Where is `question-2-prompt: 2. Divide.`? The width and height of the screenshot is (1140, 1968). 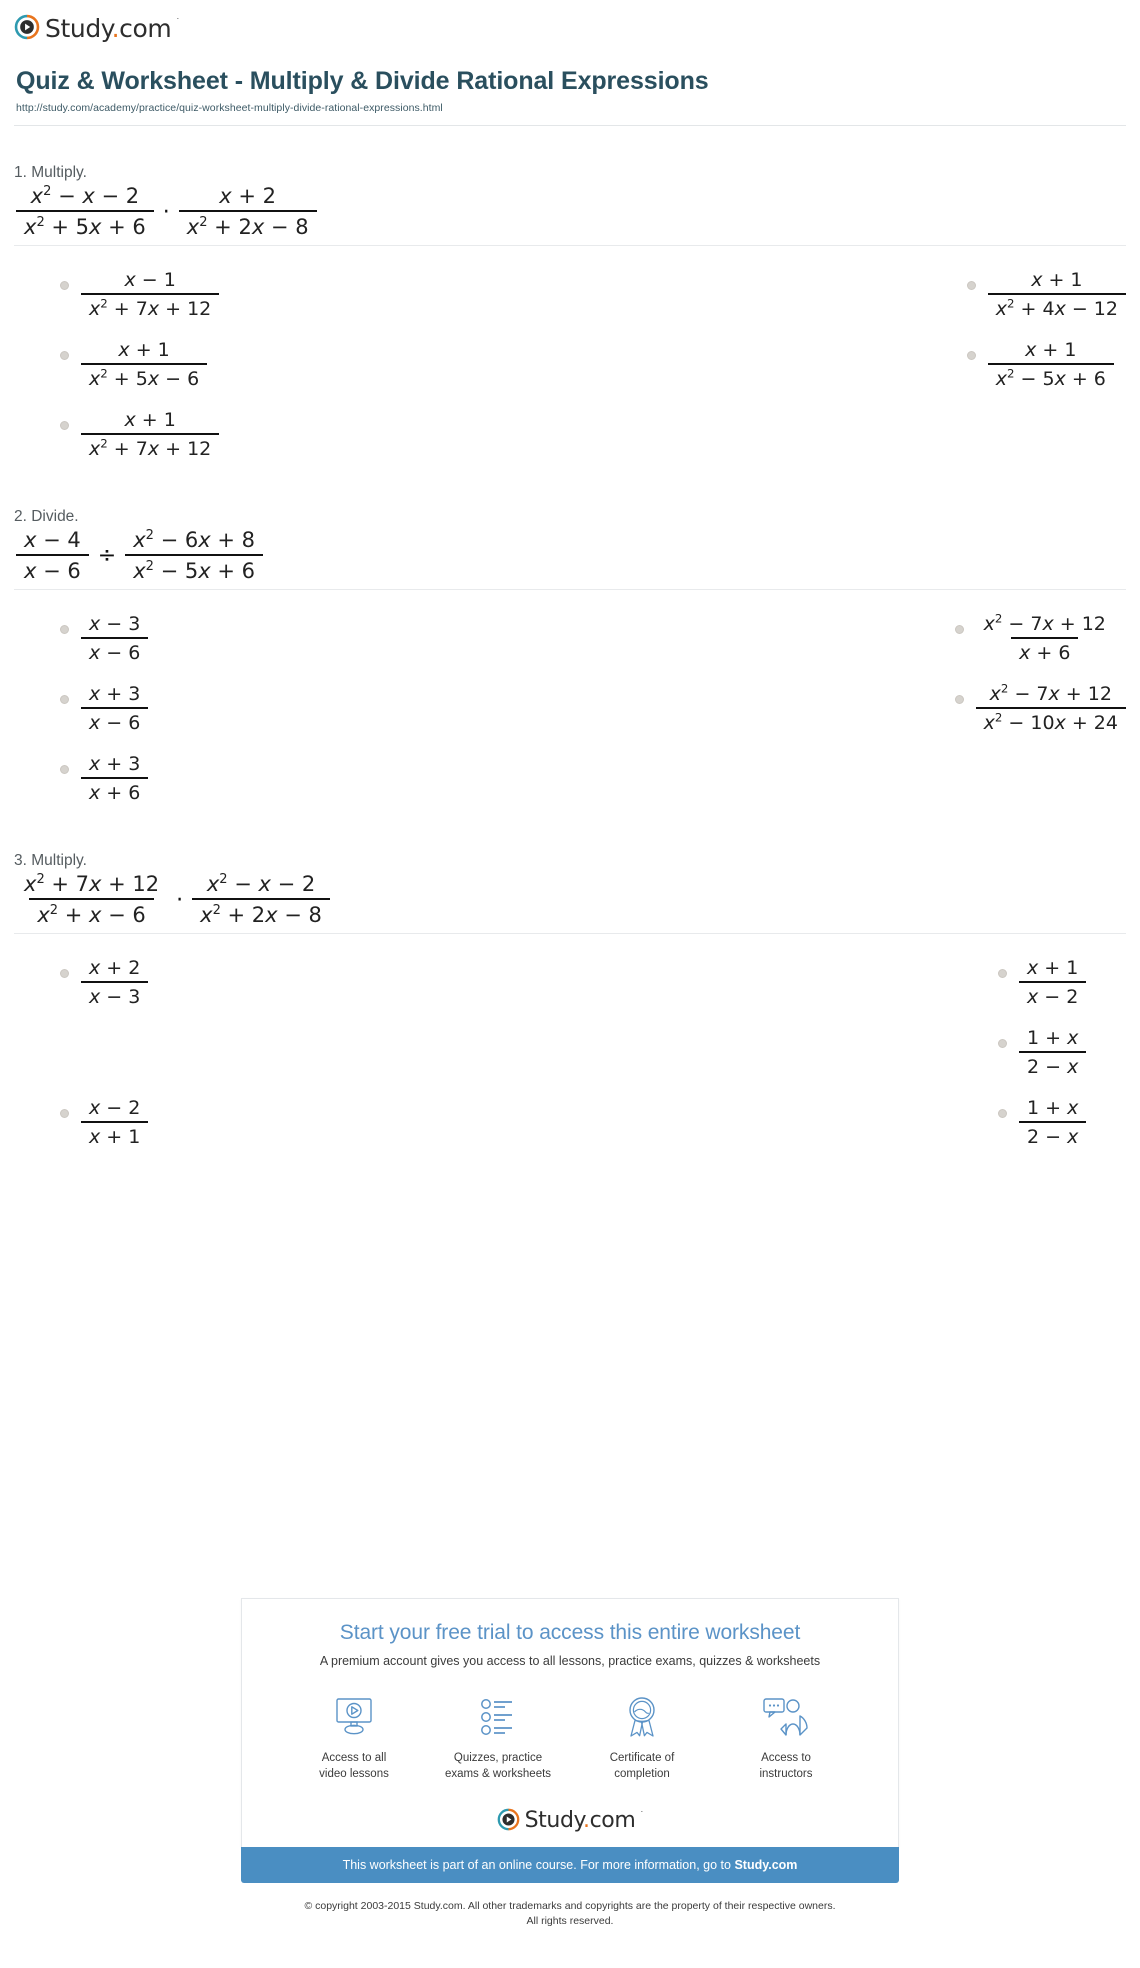 question-2-prompt: 2. Divide. is located at coordinates (46, 517).